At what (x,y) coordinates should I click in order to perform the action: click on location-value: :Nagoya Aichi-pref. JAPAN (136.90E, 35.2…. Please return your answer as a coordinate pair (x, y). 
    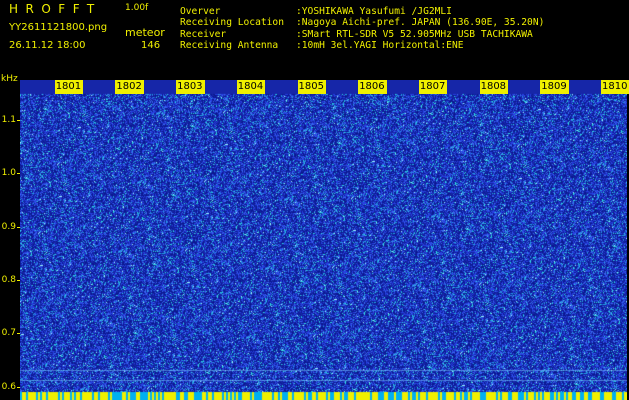
    Looking at the image, I should click on (420, 22).